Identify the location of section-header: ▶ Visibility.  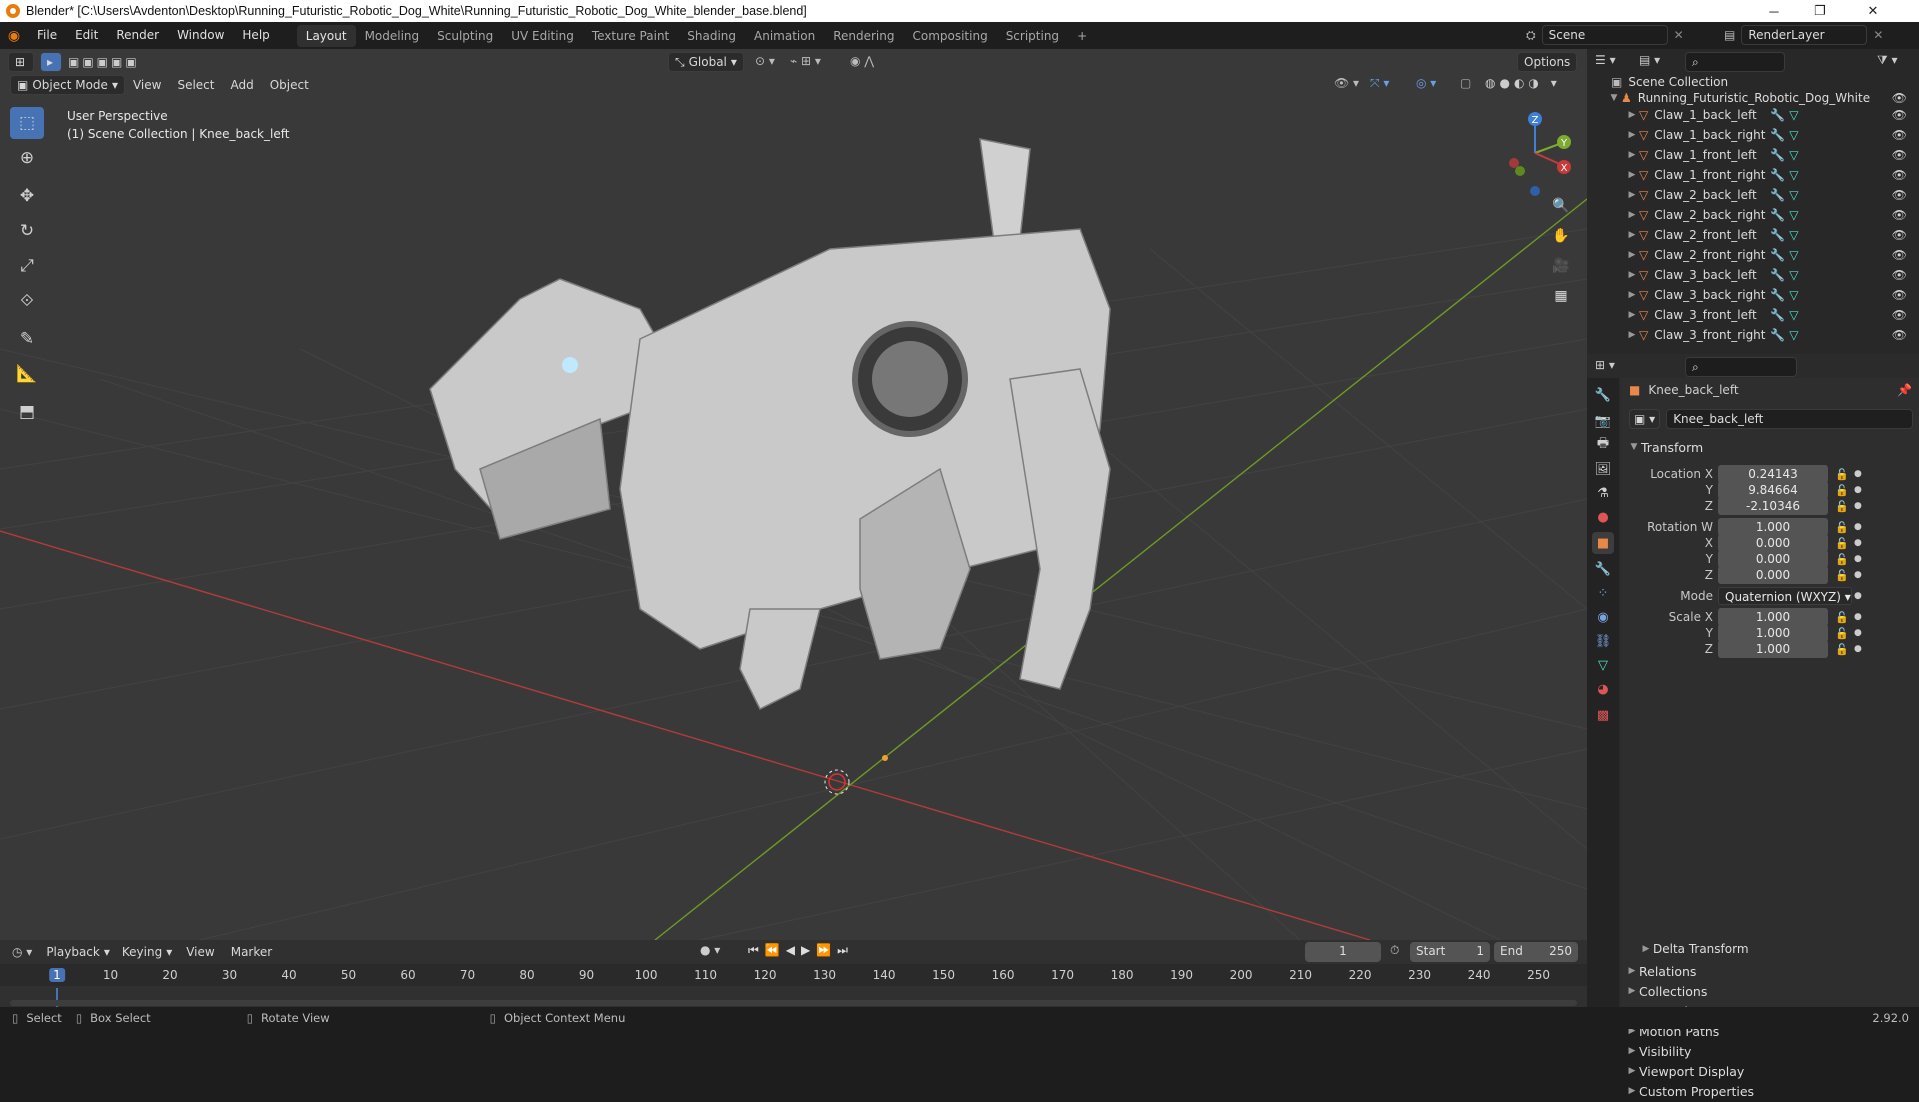
(1770, 1051).